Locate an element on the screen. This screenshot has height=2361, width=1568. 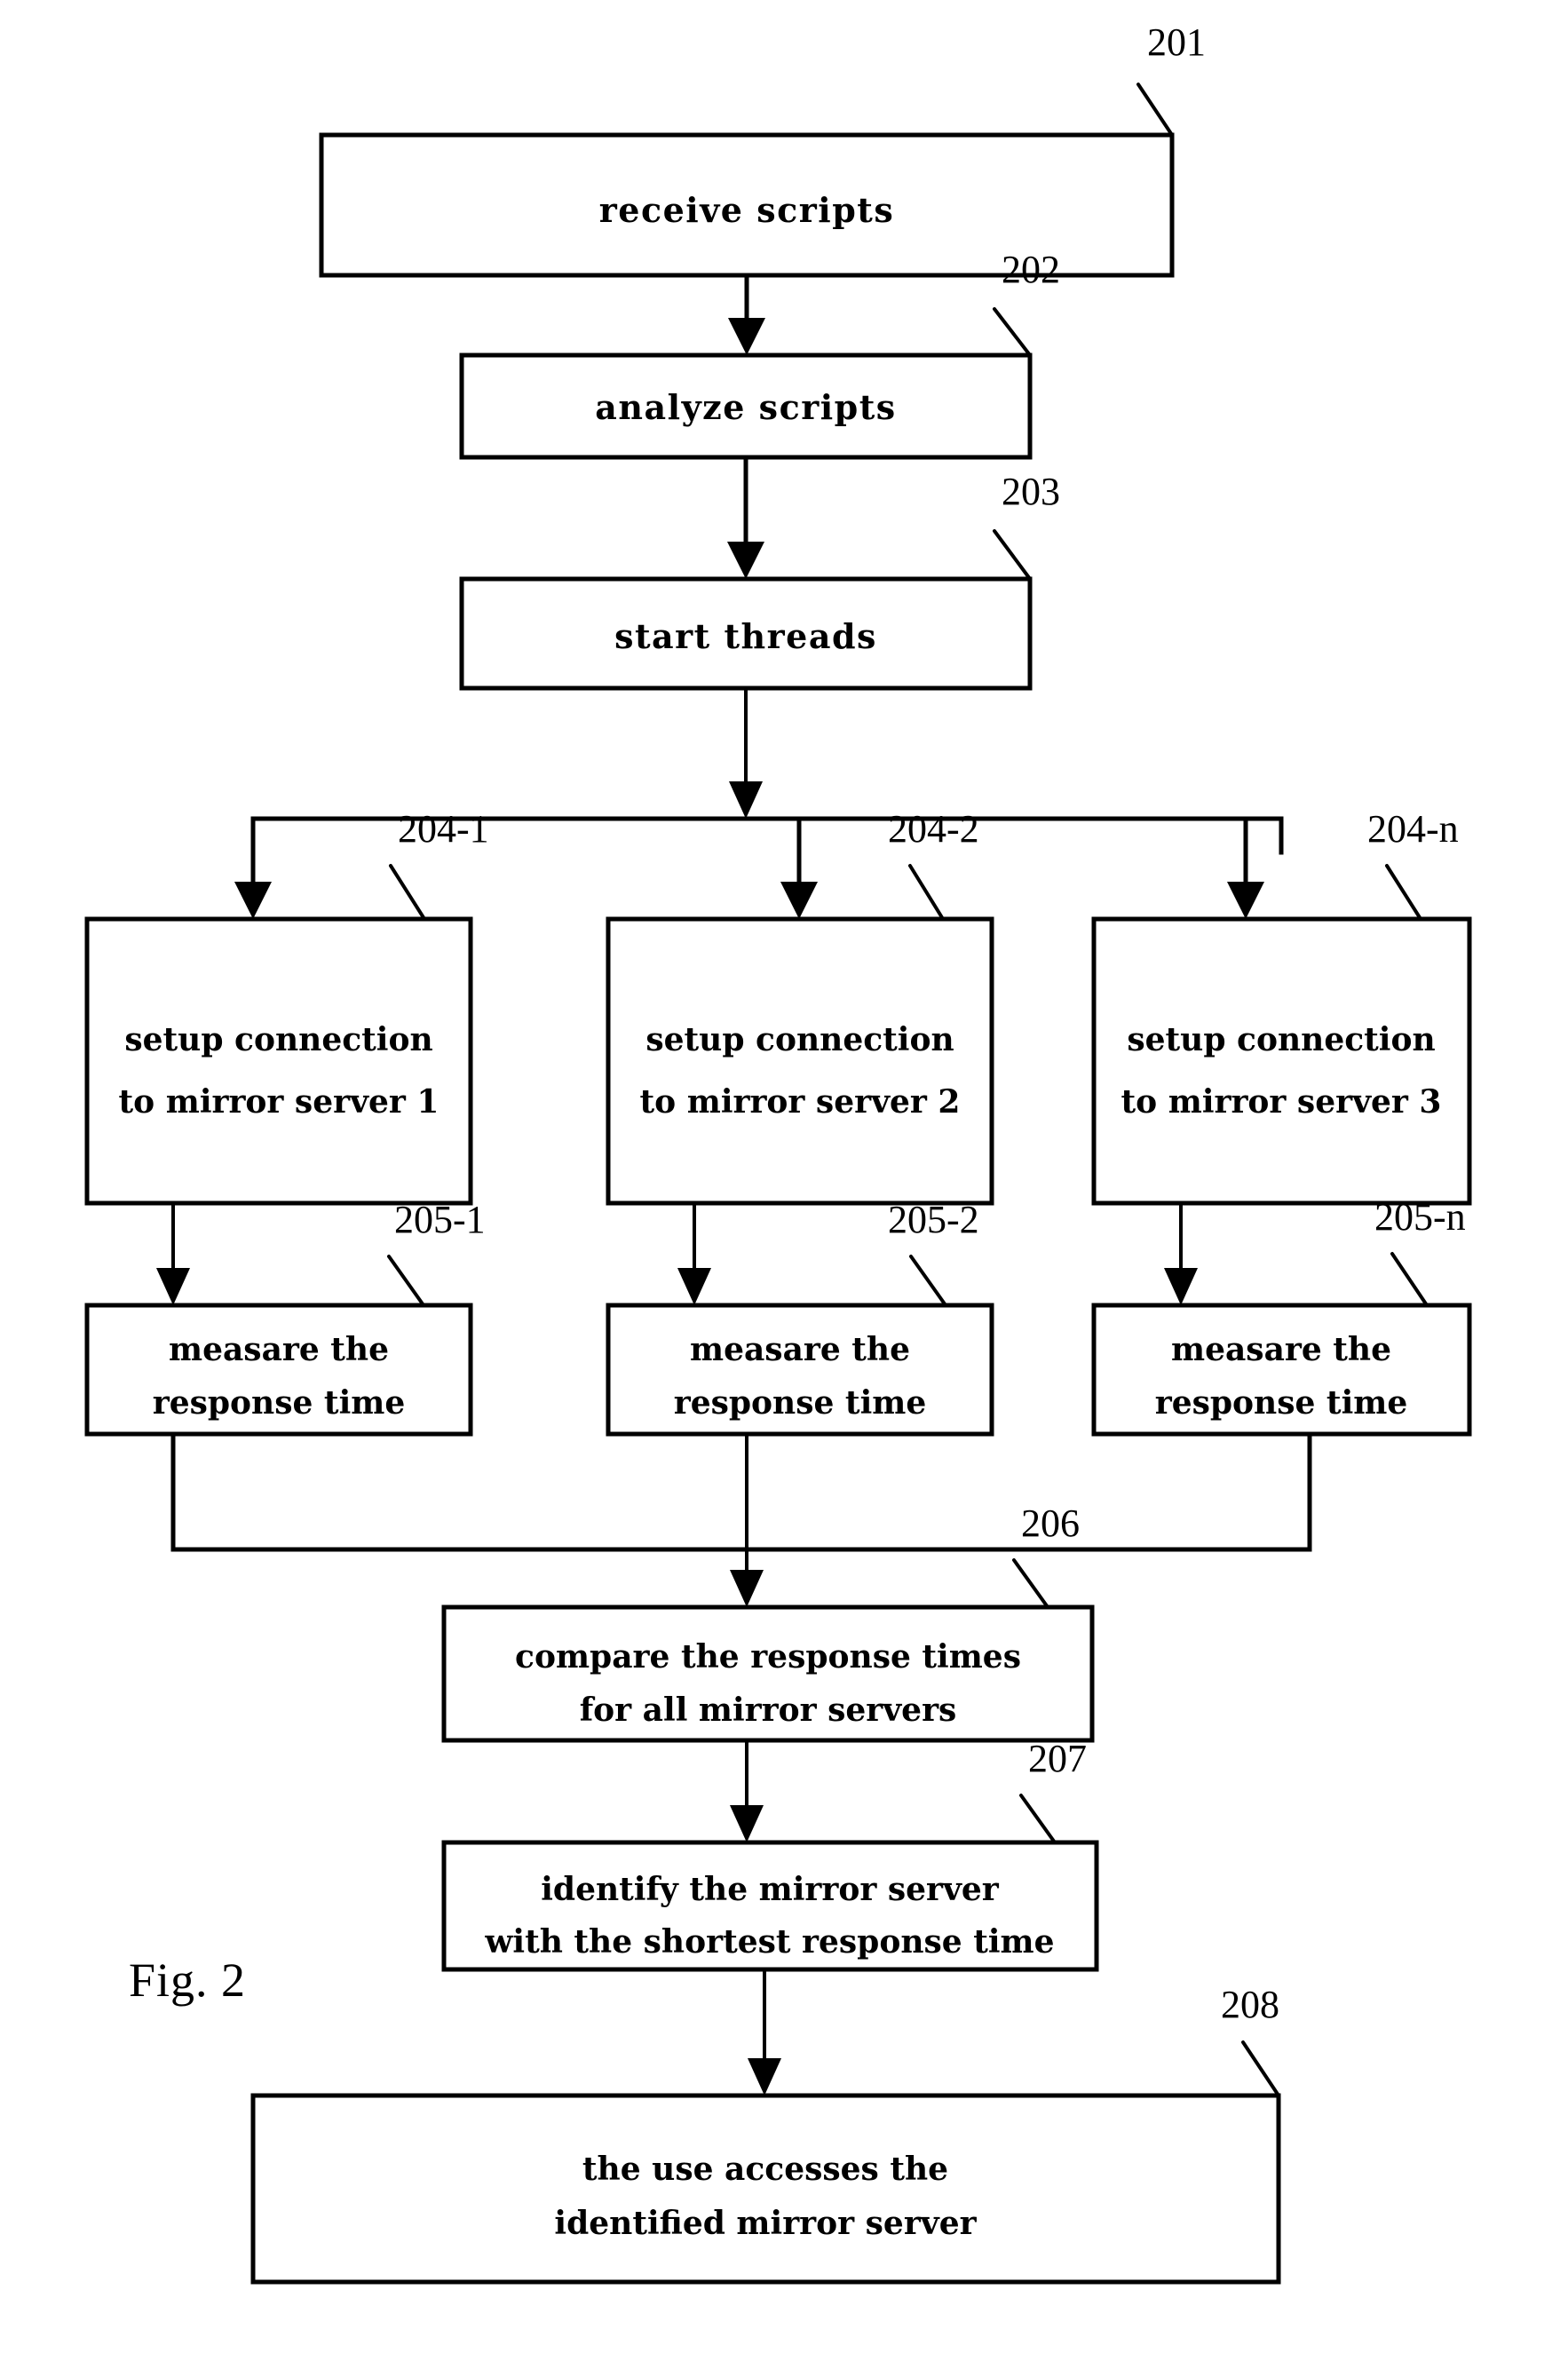
node-208-label-line2: identified mirror server is located at coordinates (765, 2223).